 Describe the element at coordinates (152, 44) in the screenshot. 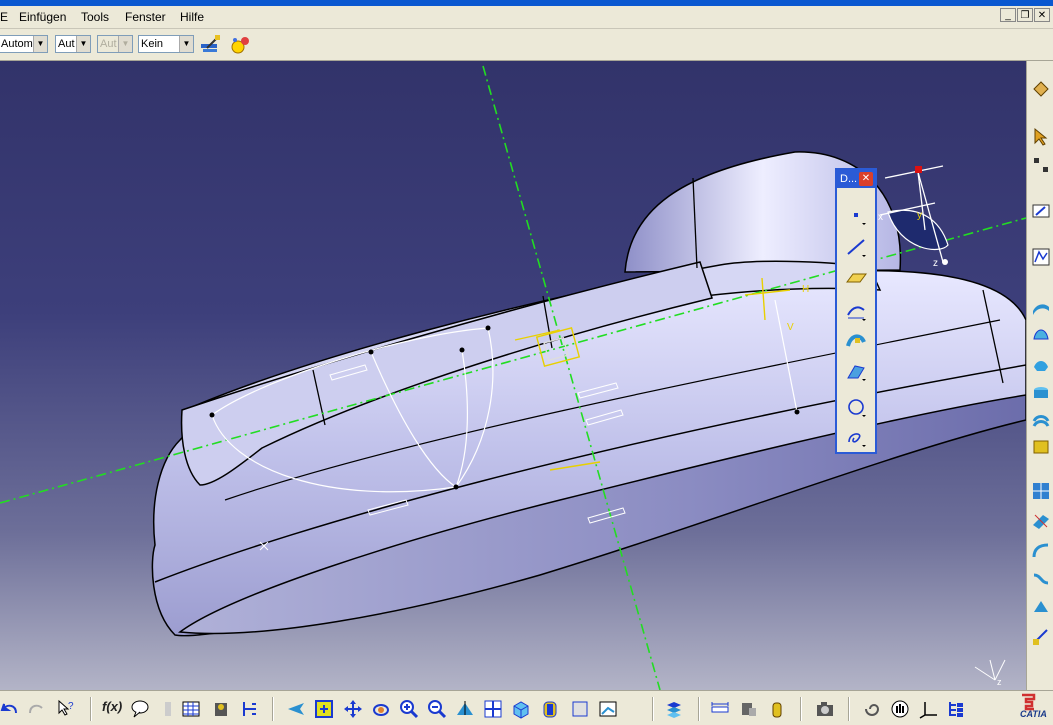

I see `layer-combo-value: Kein` at that location.